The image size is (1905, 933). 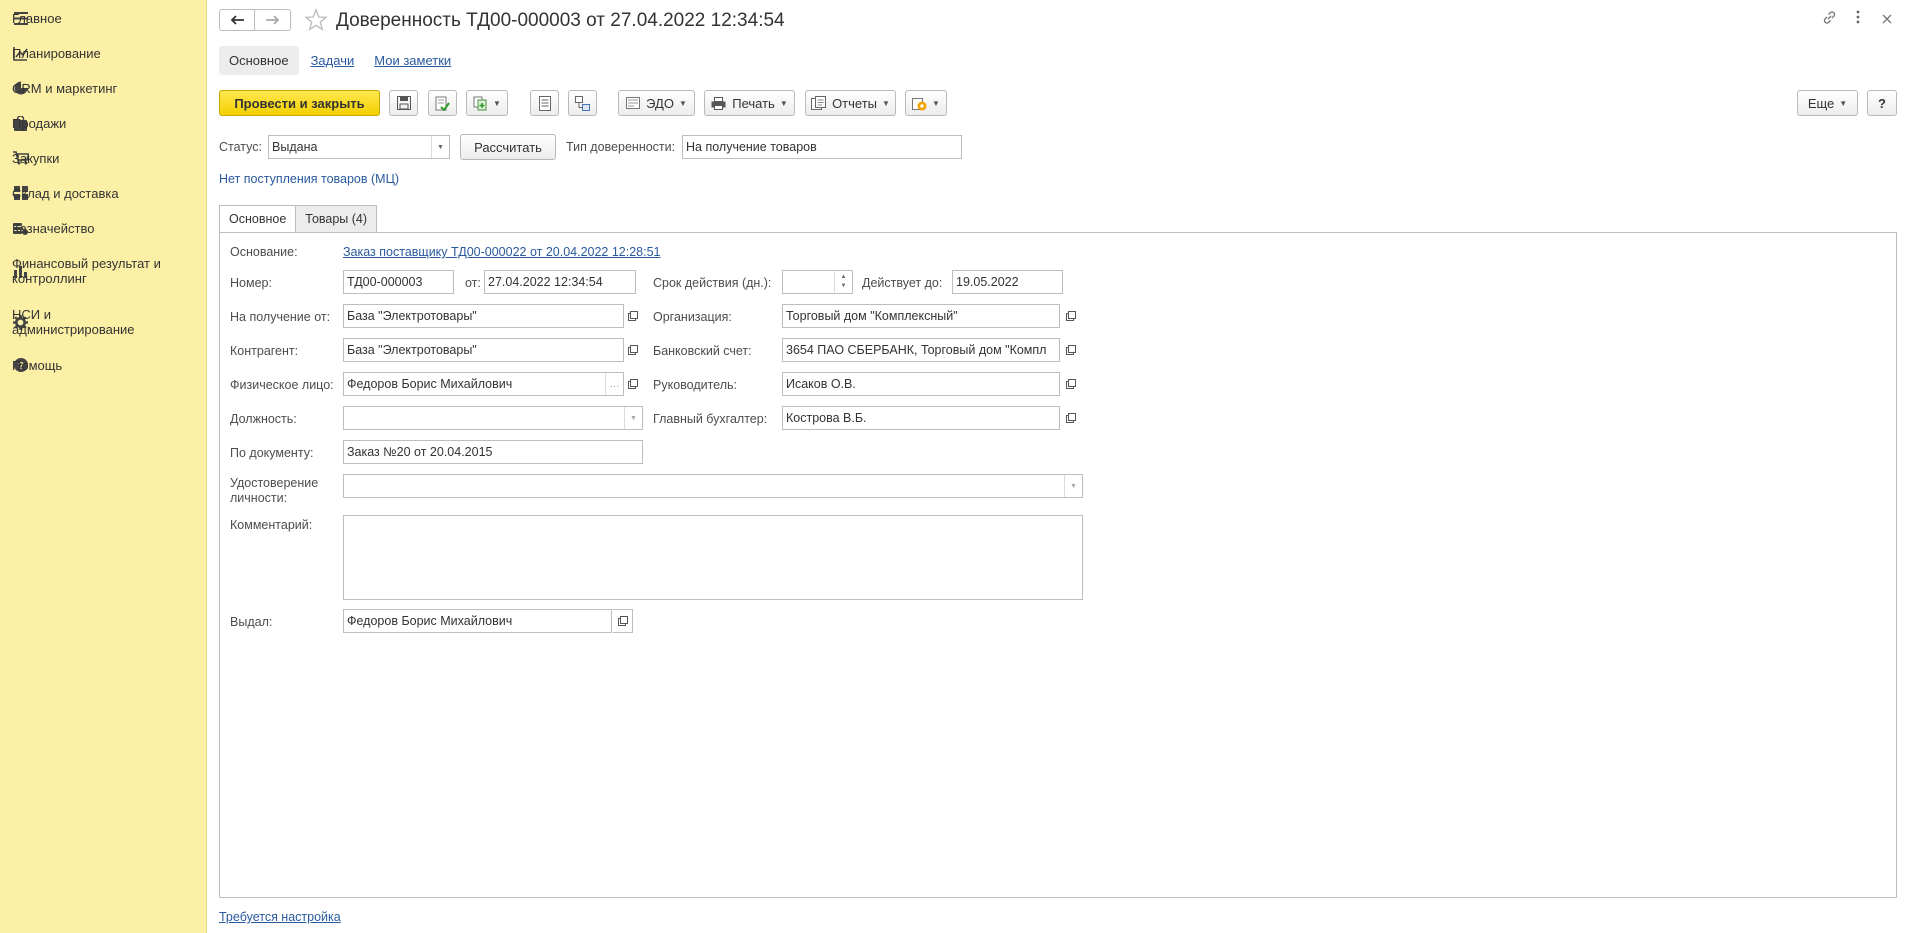 I want to click on bank-account-field: 3654 ПАО СБЕРБАНК, Торговый дом "Компл, so click(x=921, y=350).